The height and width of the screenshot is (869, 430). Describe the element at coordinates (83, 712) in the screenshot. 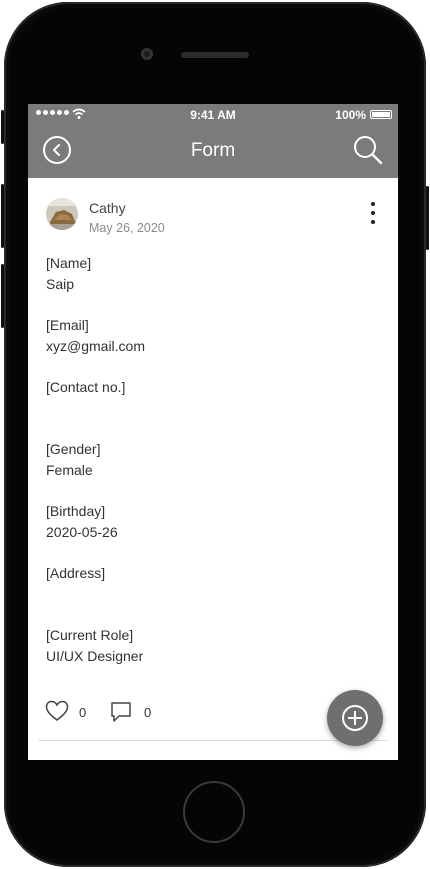

I see `like-count: 0` at that location.